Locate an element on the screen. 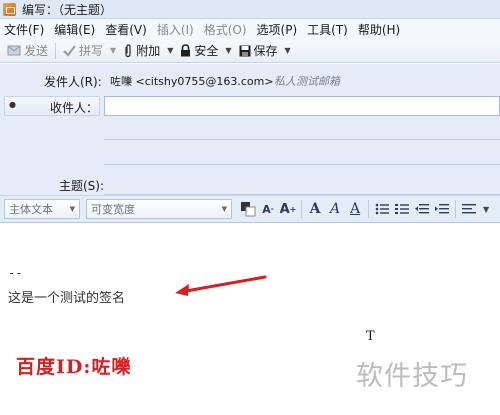 The width and height of the screenshot is (500, 415). paperclip-icon is located at coordinates (128, 50).